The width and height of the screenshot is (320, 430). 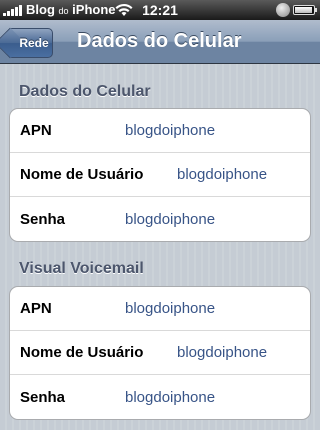 I want to click on password-label: Senha, so click(x=43, y=219).